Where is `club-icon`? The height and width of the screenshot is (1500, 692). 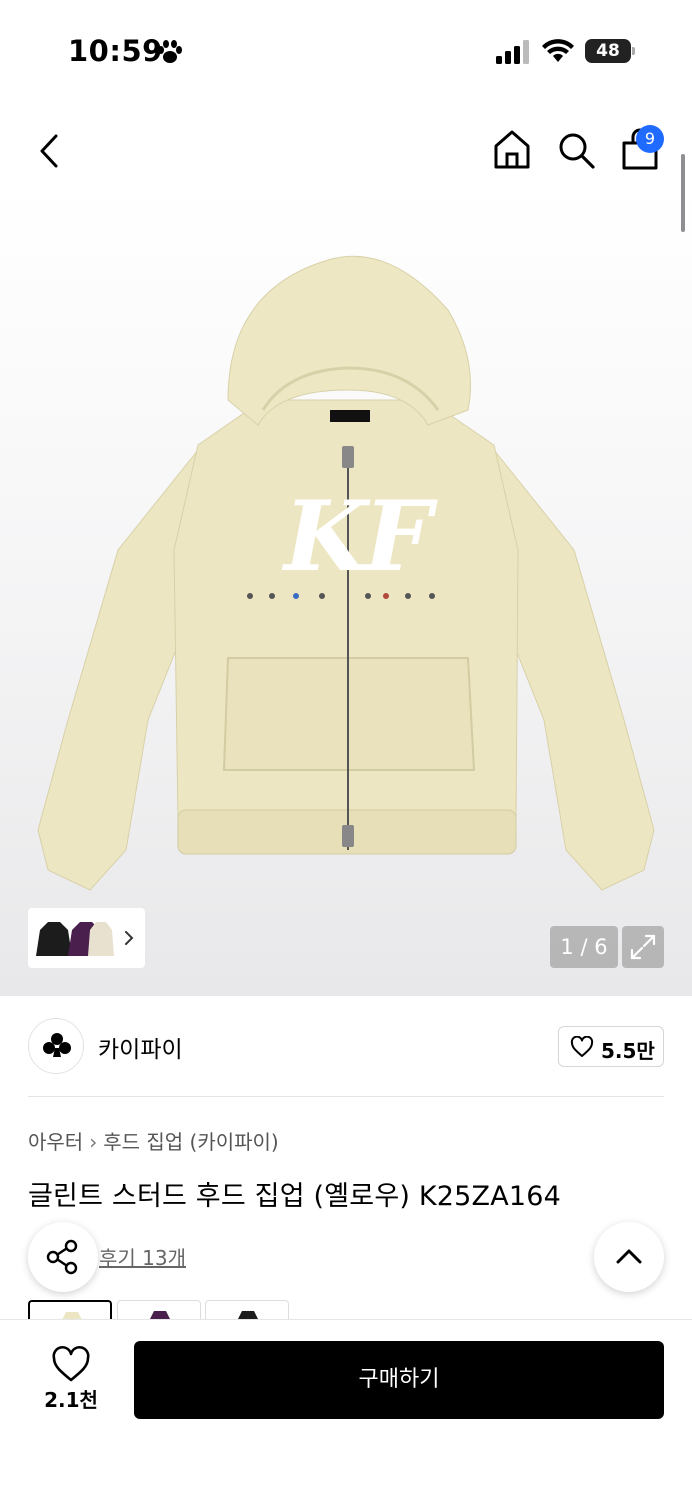 club-icon is located at coordinates (57, 1045).